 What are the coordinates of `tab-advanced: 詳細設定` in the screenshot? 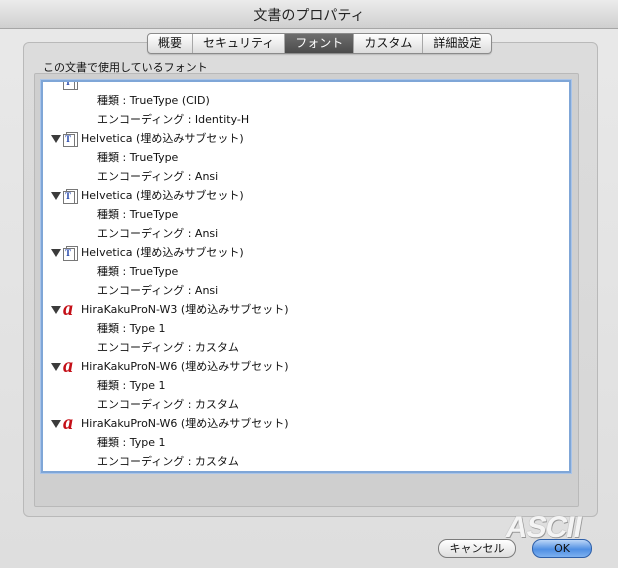 It's located at (457, 43).